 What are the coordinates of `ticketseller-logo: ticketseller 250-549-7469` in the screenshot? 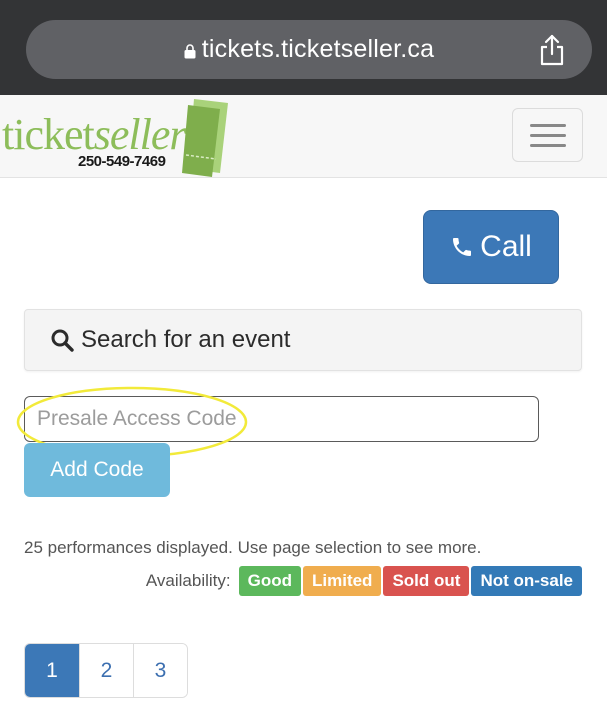 It's located at (120, 136).